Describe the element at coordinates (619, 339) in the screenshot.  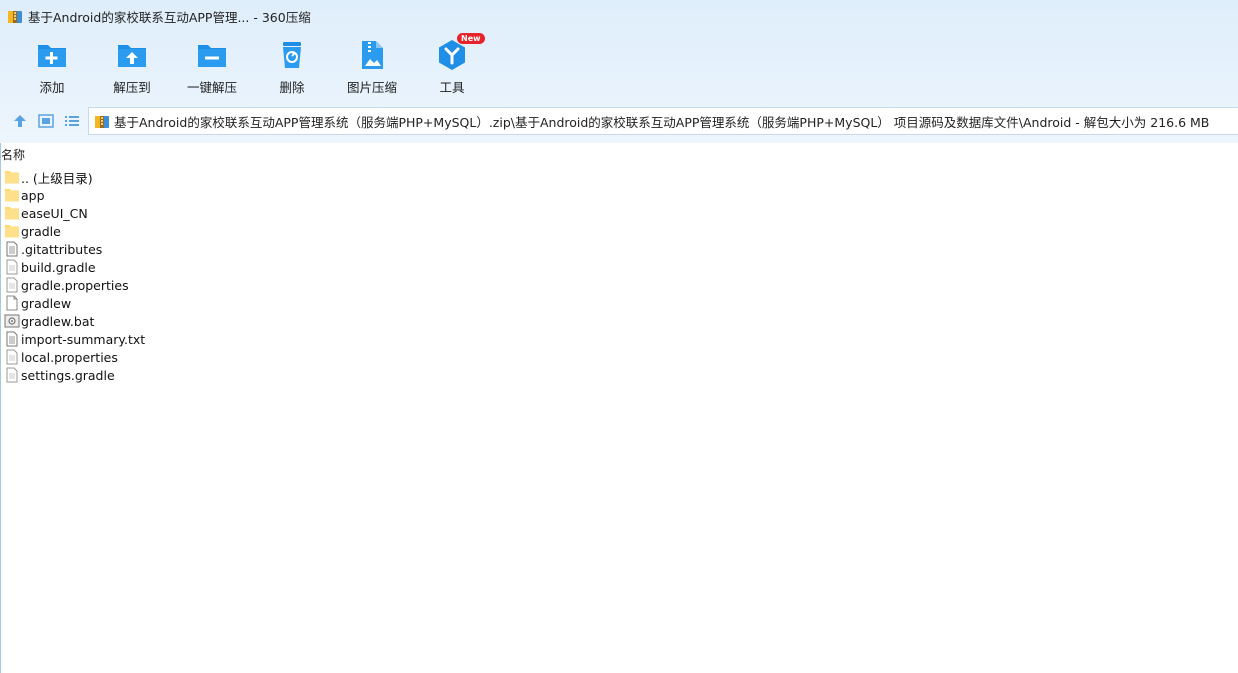
I see `list-item-import-summary: import-summary.txt` at that location.